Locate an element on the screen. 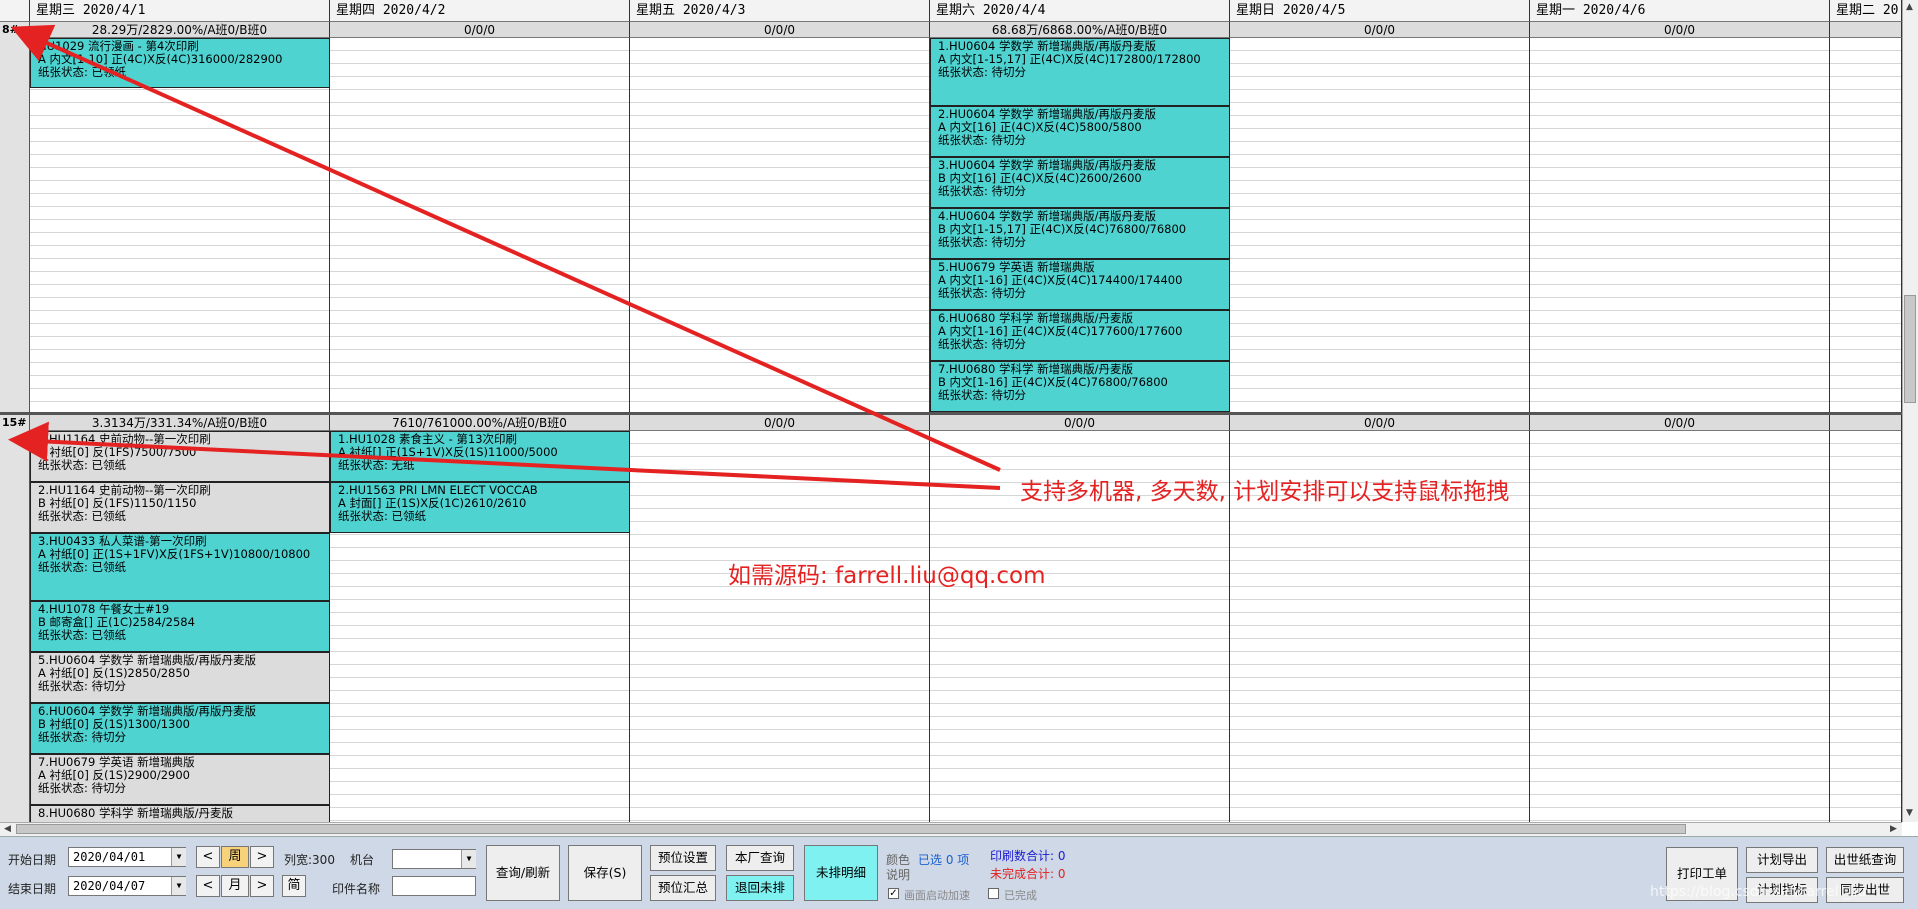 The height and width of the screenshot is (909, 1918). completed-checkbox is located at coordinates (993, 893).